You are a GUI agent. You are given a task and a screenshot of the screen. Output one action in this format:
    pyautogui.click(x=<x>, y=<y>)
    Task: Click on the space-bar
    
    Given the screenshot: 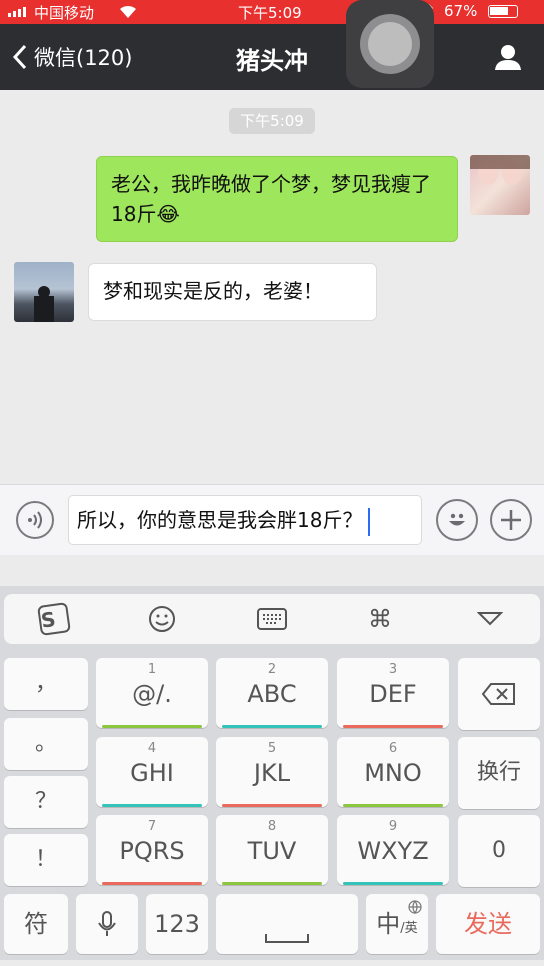 What is the action you would take?
    pyautogui.click(x=287, y=924)
    